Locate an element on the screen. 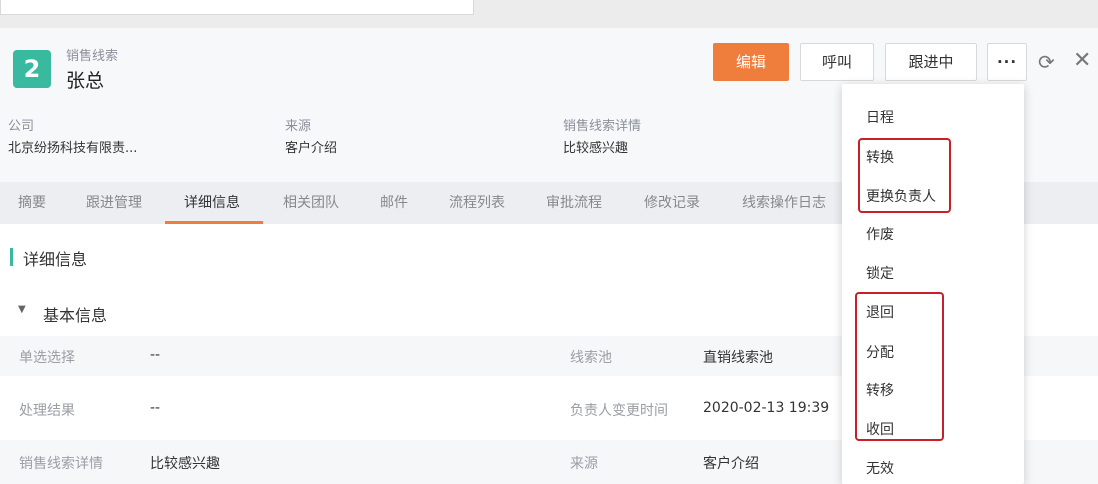 The height and width of the screenshot is (484, 1098). tab-followup: 跟进管理 is located at coordinates (114, 202).